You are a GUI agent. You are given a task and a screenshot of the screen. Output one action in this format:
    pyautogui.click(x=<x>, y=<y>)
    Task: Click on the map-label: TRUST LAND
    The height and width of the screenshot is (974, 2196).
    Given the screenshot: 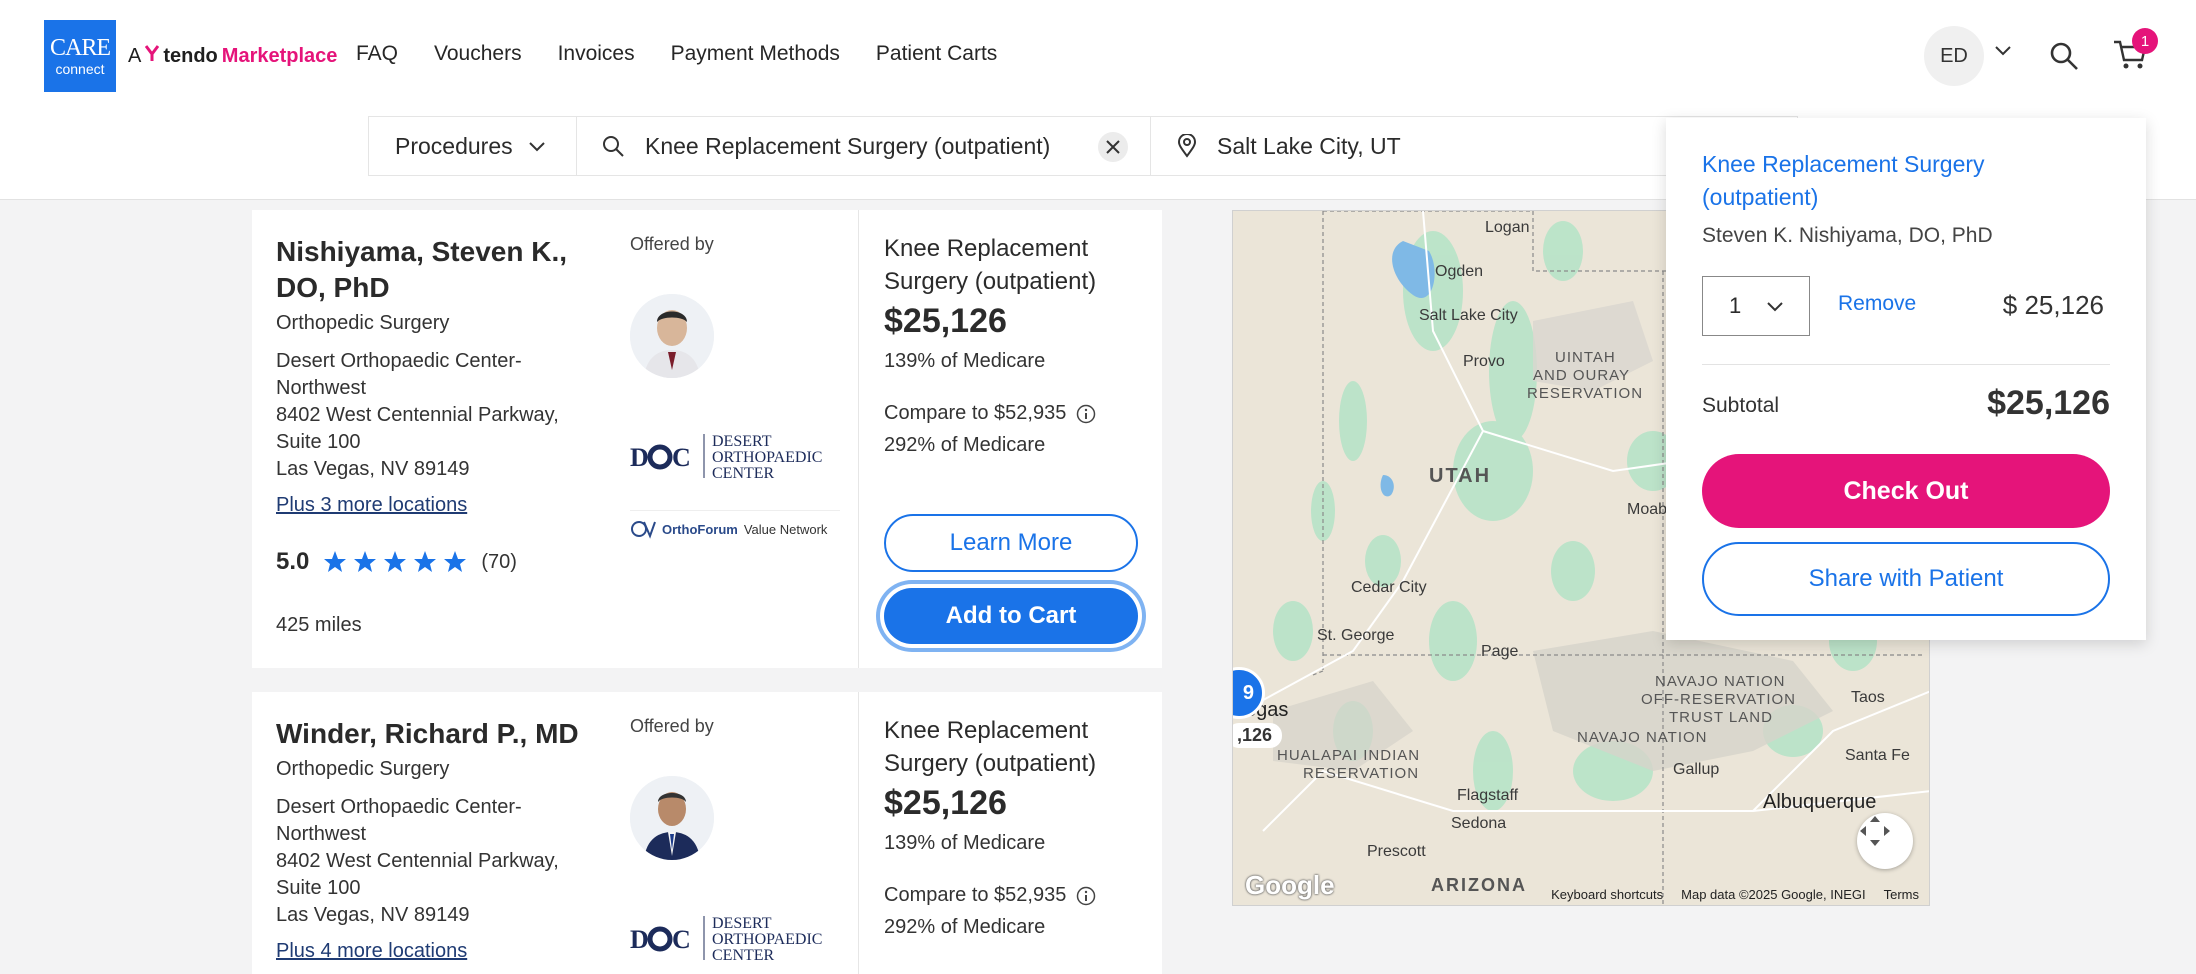 What is the action you would take?
    pyautogui.click(x=1721, y=717)
    